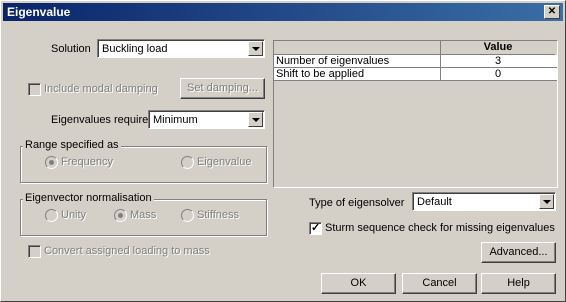  I want to click on modal-damping-checkbox, so click(34, 89).